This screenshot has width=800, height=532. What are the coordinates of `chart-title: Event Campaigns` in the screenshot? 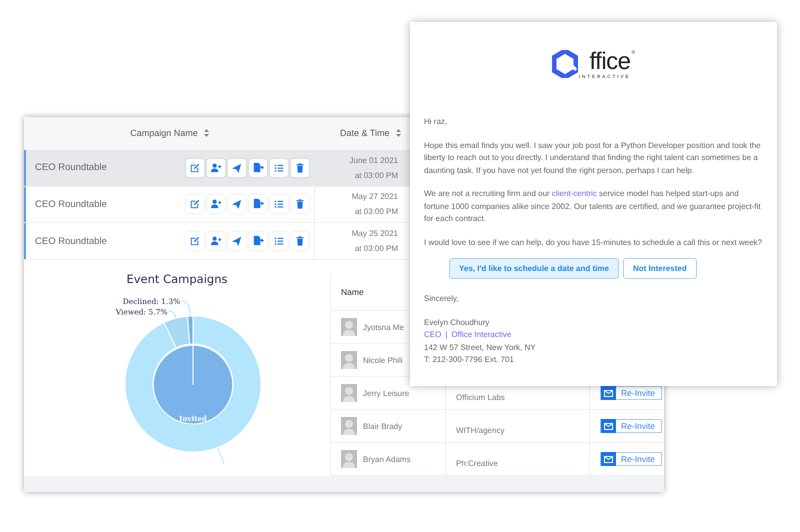 It's located at (177, 279).